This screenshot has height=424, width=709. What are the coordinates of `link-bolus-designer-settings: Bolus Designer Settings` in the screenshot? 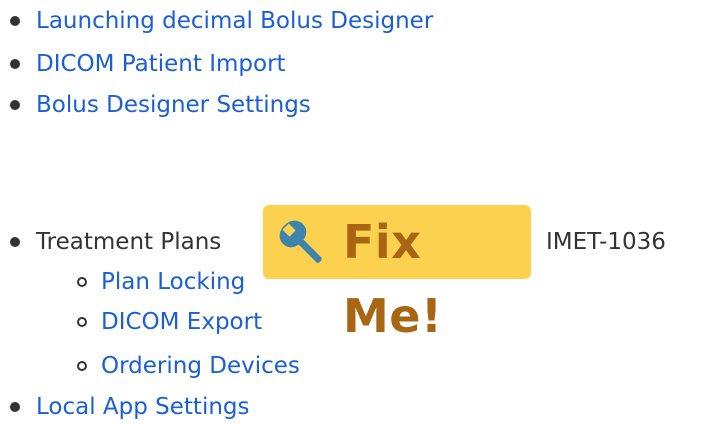 It's located at (173, 105).